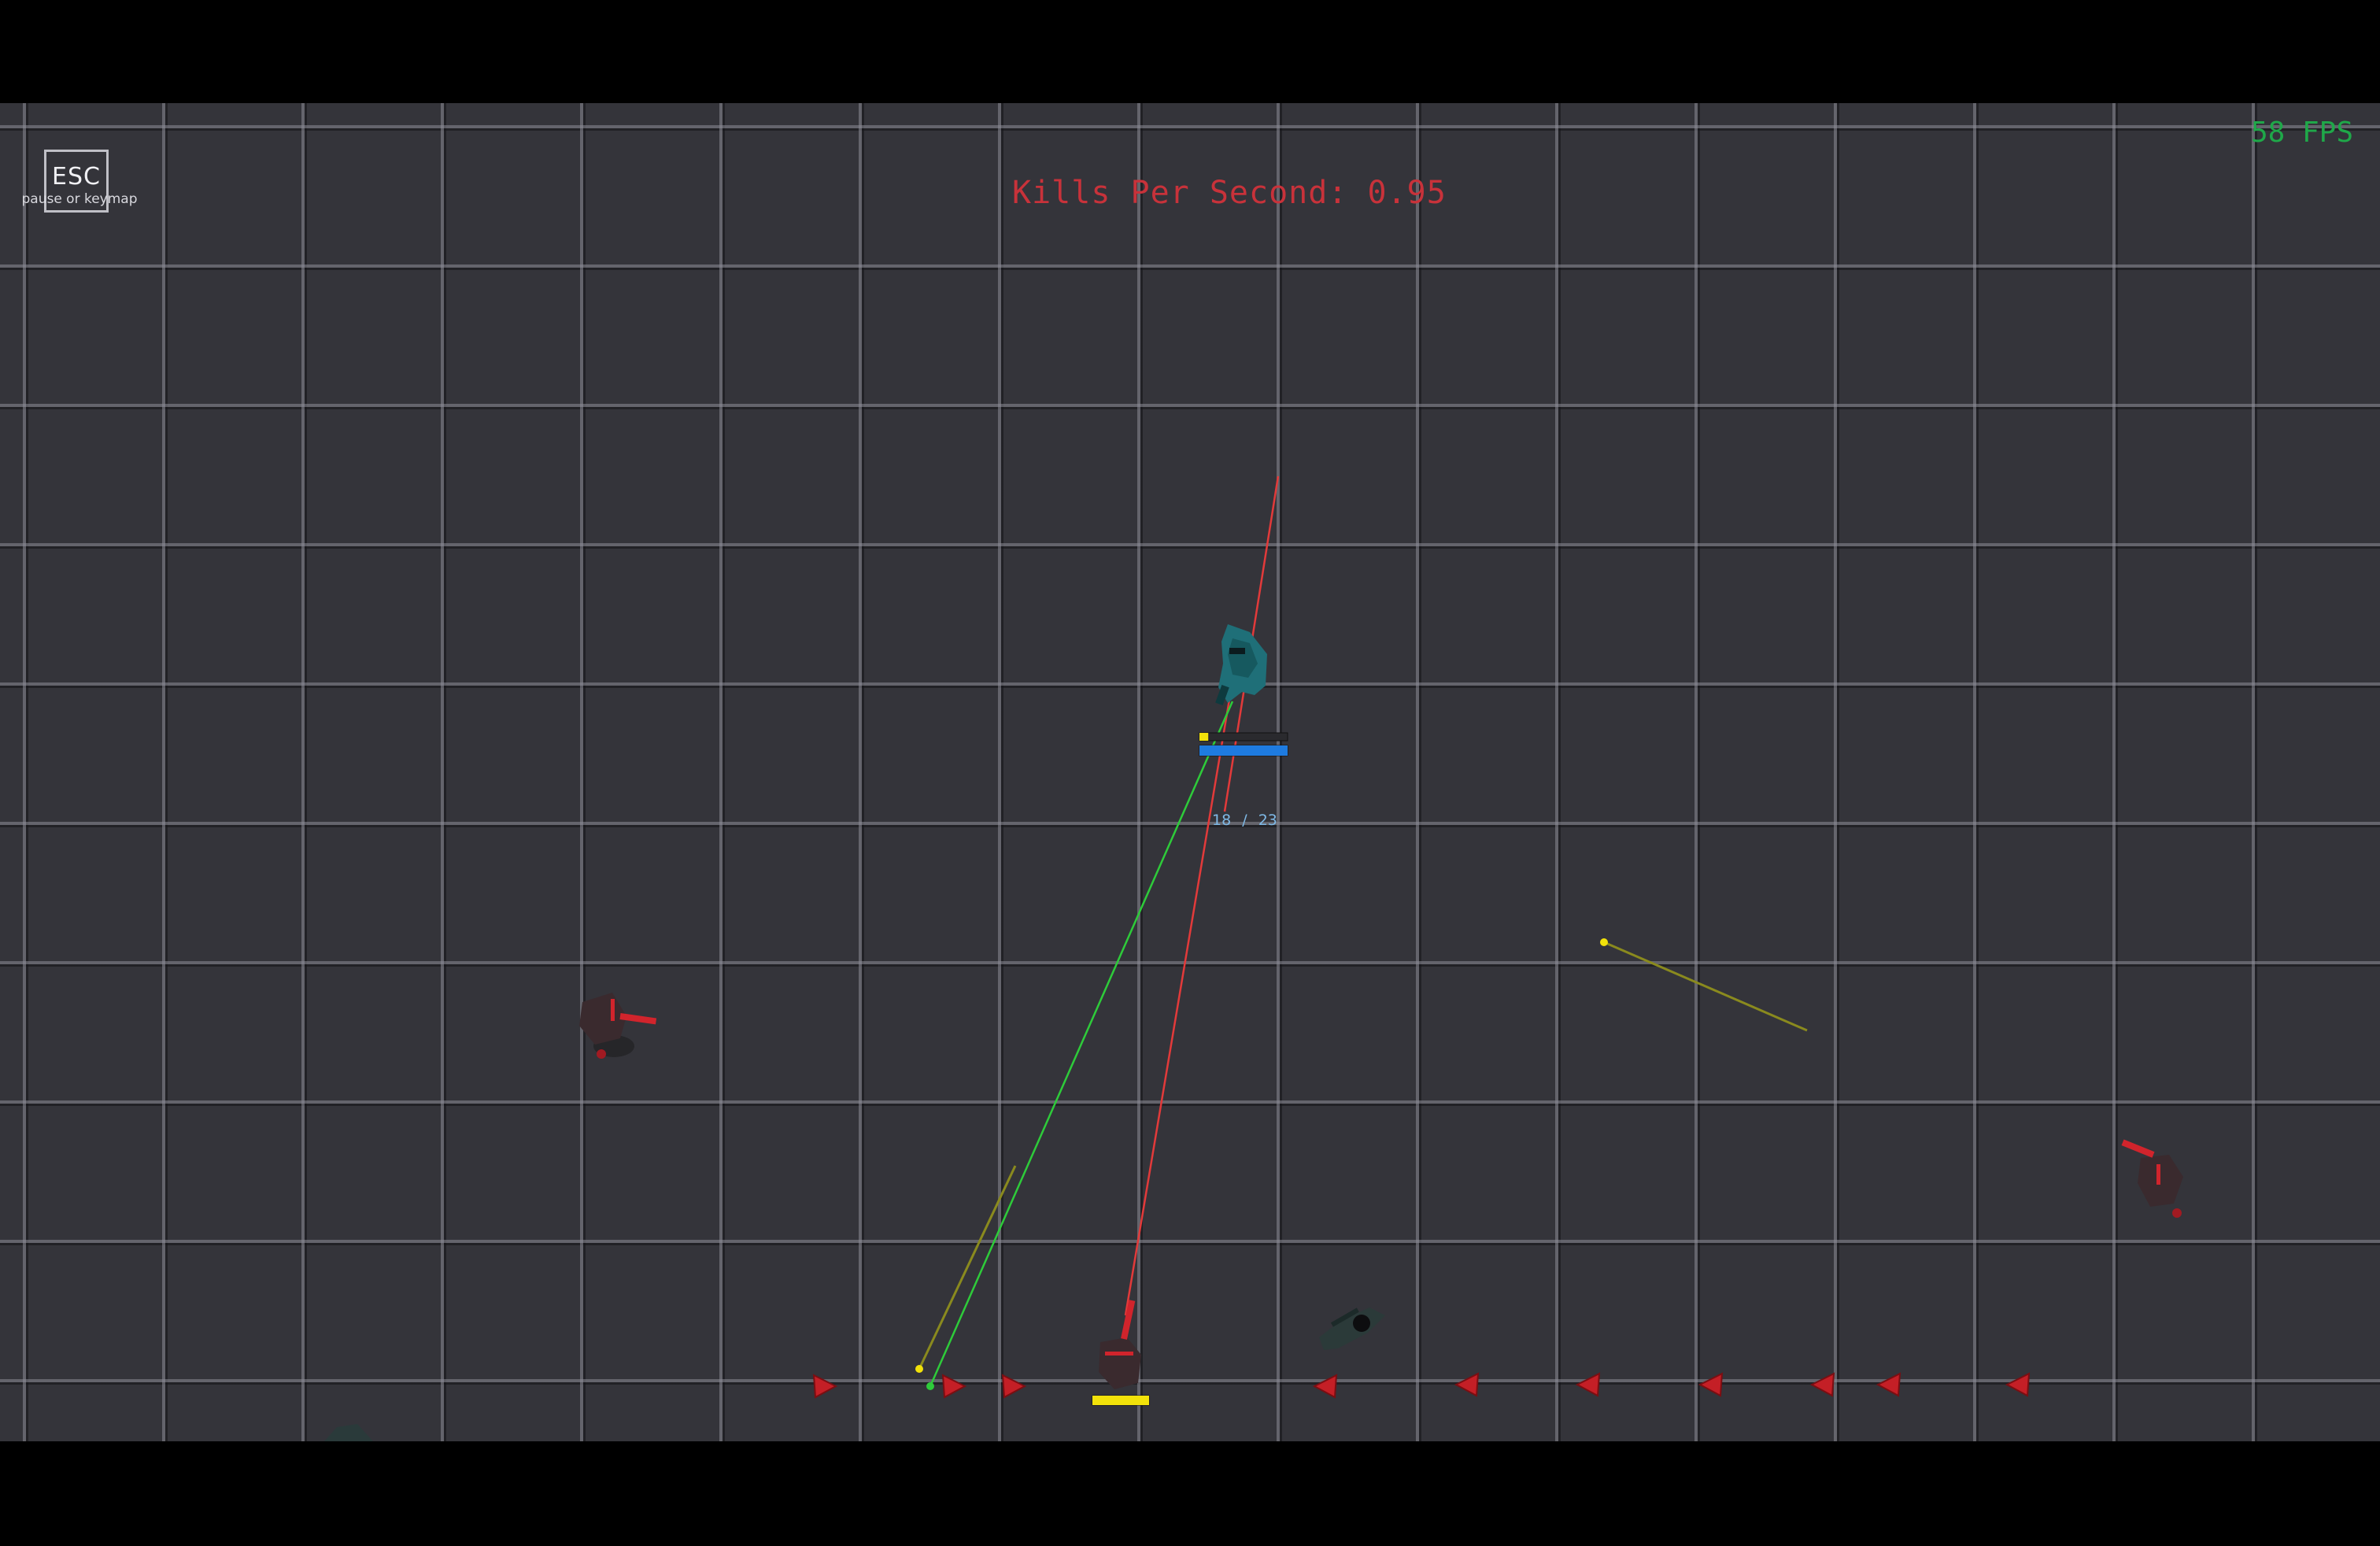 The image size is (2380, 1546). What do you see at coordinates (2301, 133) in the screenshot?
I see `fps-counter: 58 FPS` at bounding box center [2301, 133].